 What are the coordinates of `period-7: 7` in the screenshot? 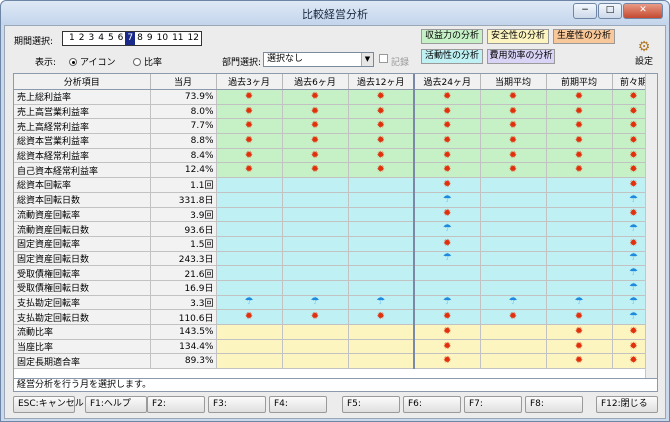 It's located at (130, 38).